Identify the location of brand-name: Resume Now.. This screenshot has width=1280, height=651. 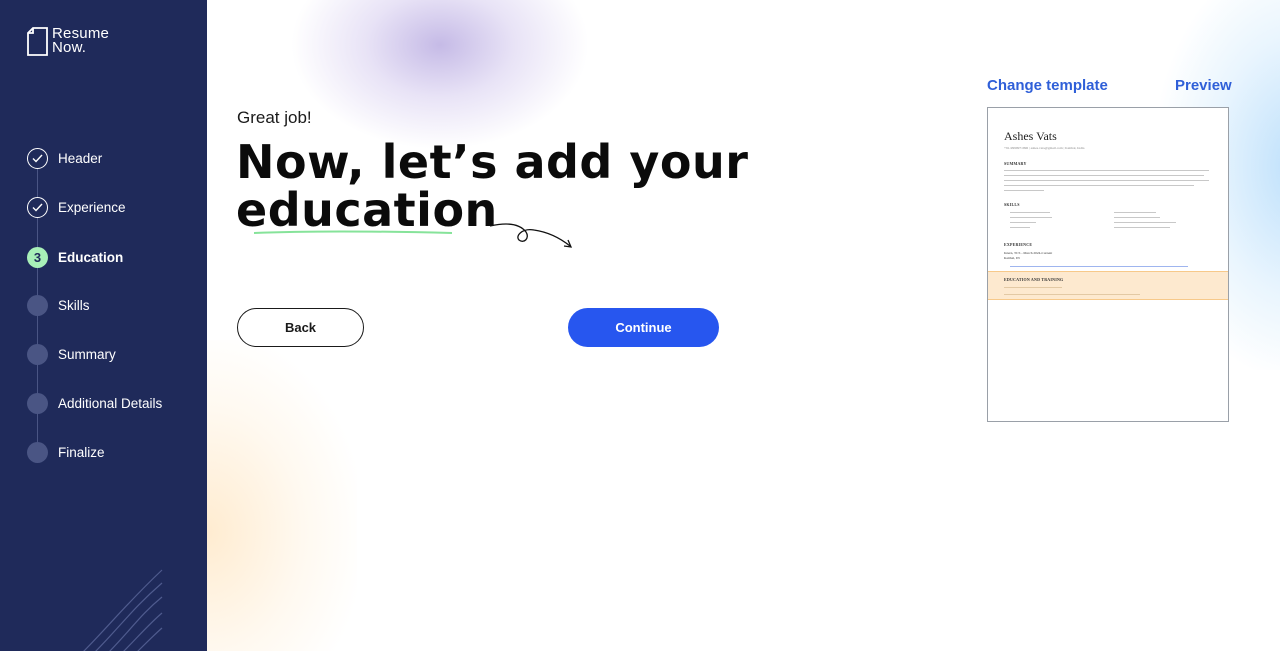
(80, 41).